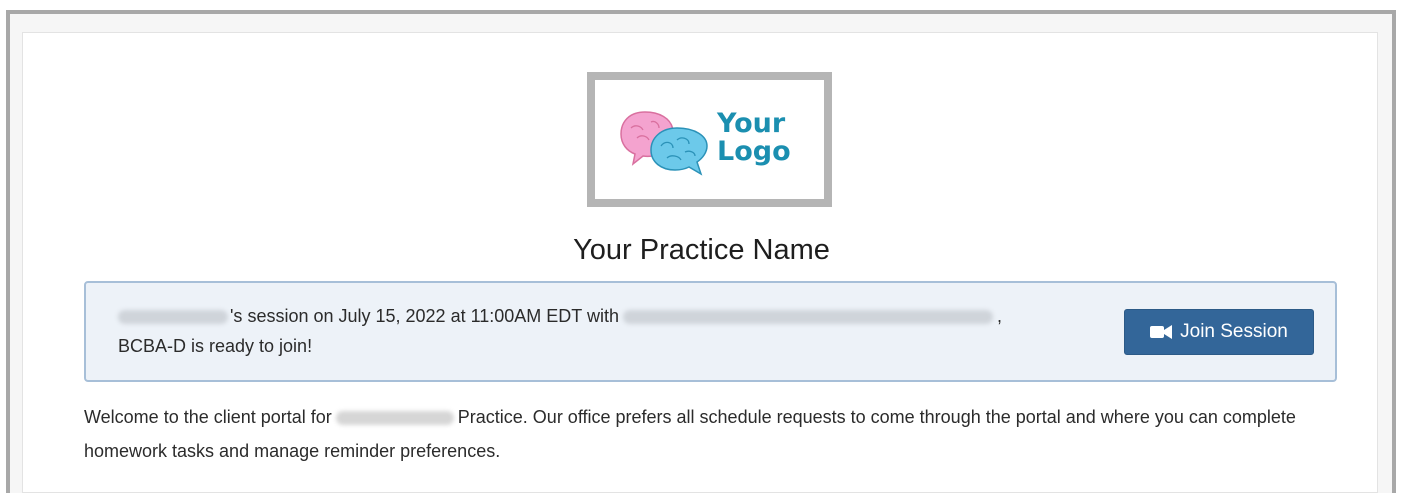 The height and width of the screenshot is (493, 1403). Describe the element at coordinates (709, 139) in the screenshot. I see `practice-logo: Your Logo` at that location.